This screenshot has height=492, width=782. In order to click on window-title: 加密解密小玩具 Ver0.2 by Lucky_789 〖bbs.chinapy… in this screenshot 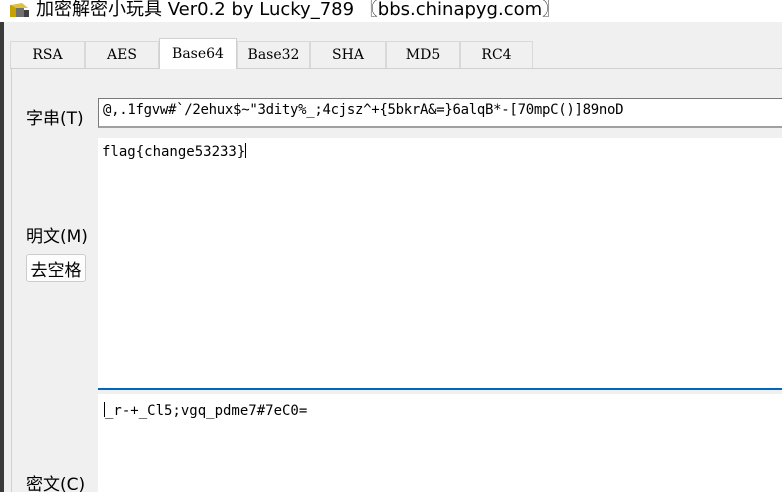, I will do `click(298, 10)`.